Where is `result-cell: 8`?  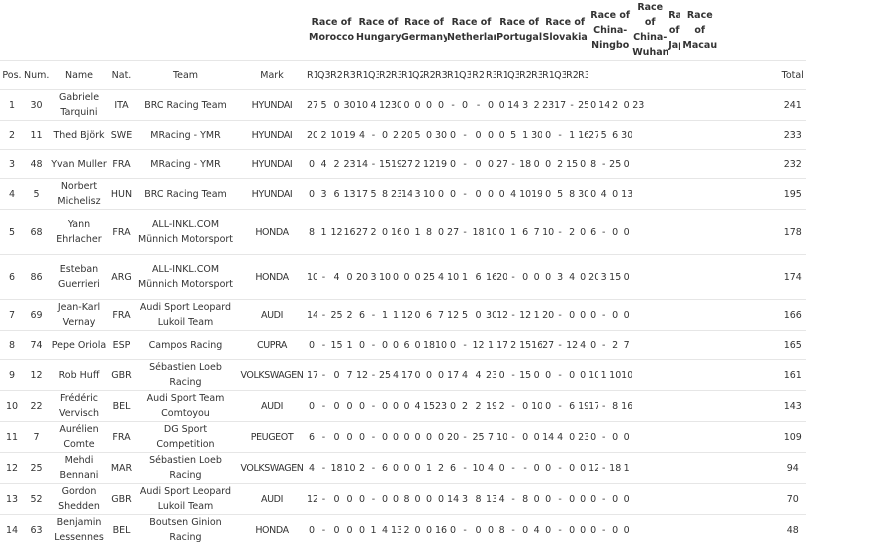
result-cell: 8 is located at coordinates (501, 530).